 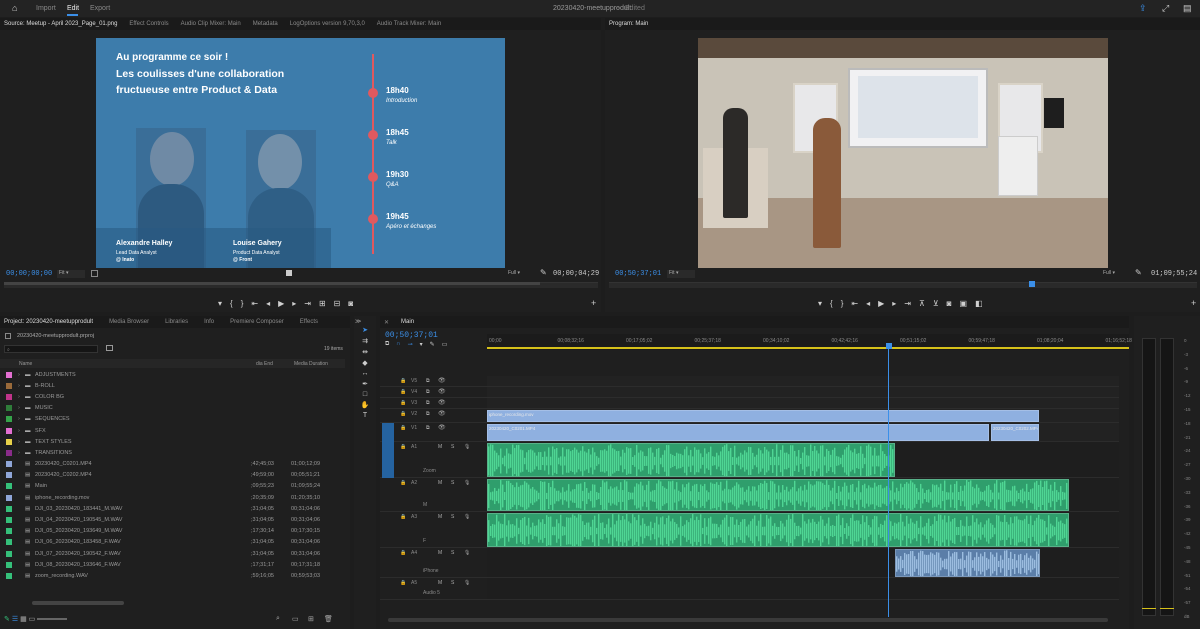 What do you see at coordinates (803, 589) in the screenshot?
I see `track-lane-a5` at bounding box center [803, 589].